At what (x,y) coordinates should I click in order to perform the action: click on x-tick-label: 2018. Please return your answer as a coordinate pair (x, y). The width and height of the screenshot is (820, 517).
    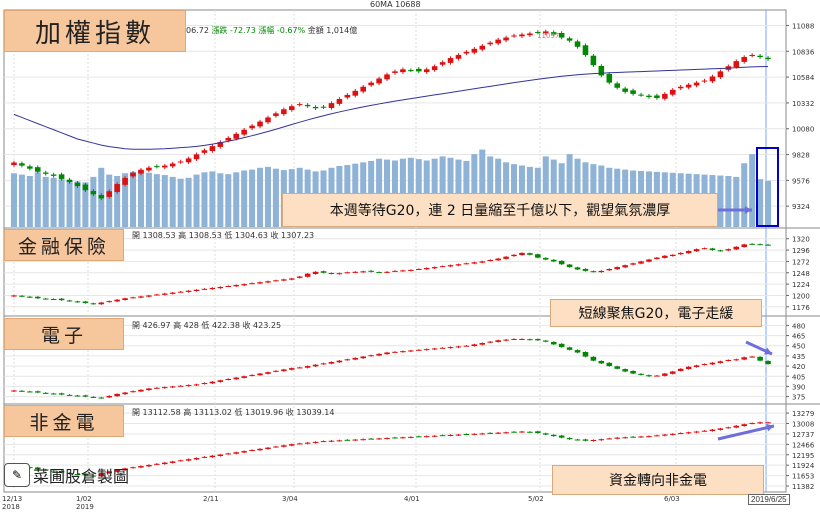
    Looking at the image, I should click on (11, 507).